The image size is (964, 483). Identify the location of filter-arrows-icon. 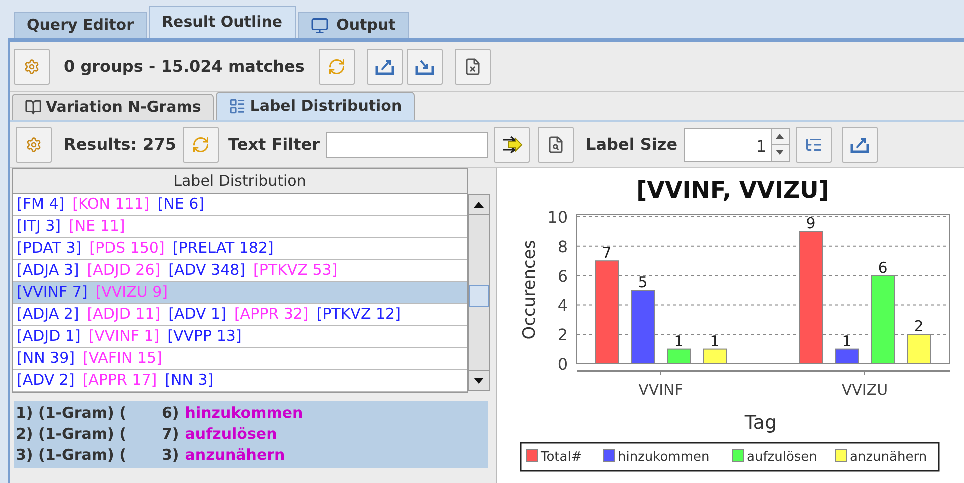
(512, 144).